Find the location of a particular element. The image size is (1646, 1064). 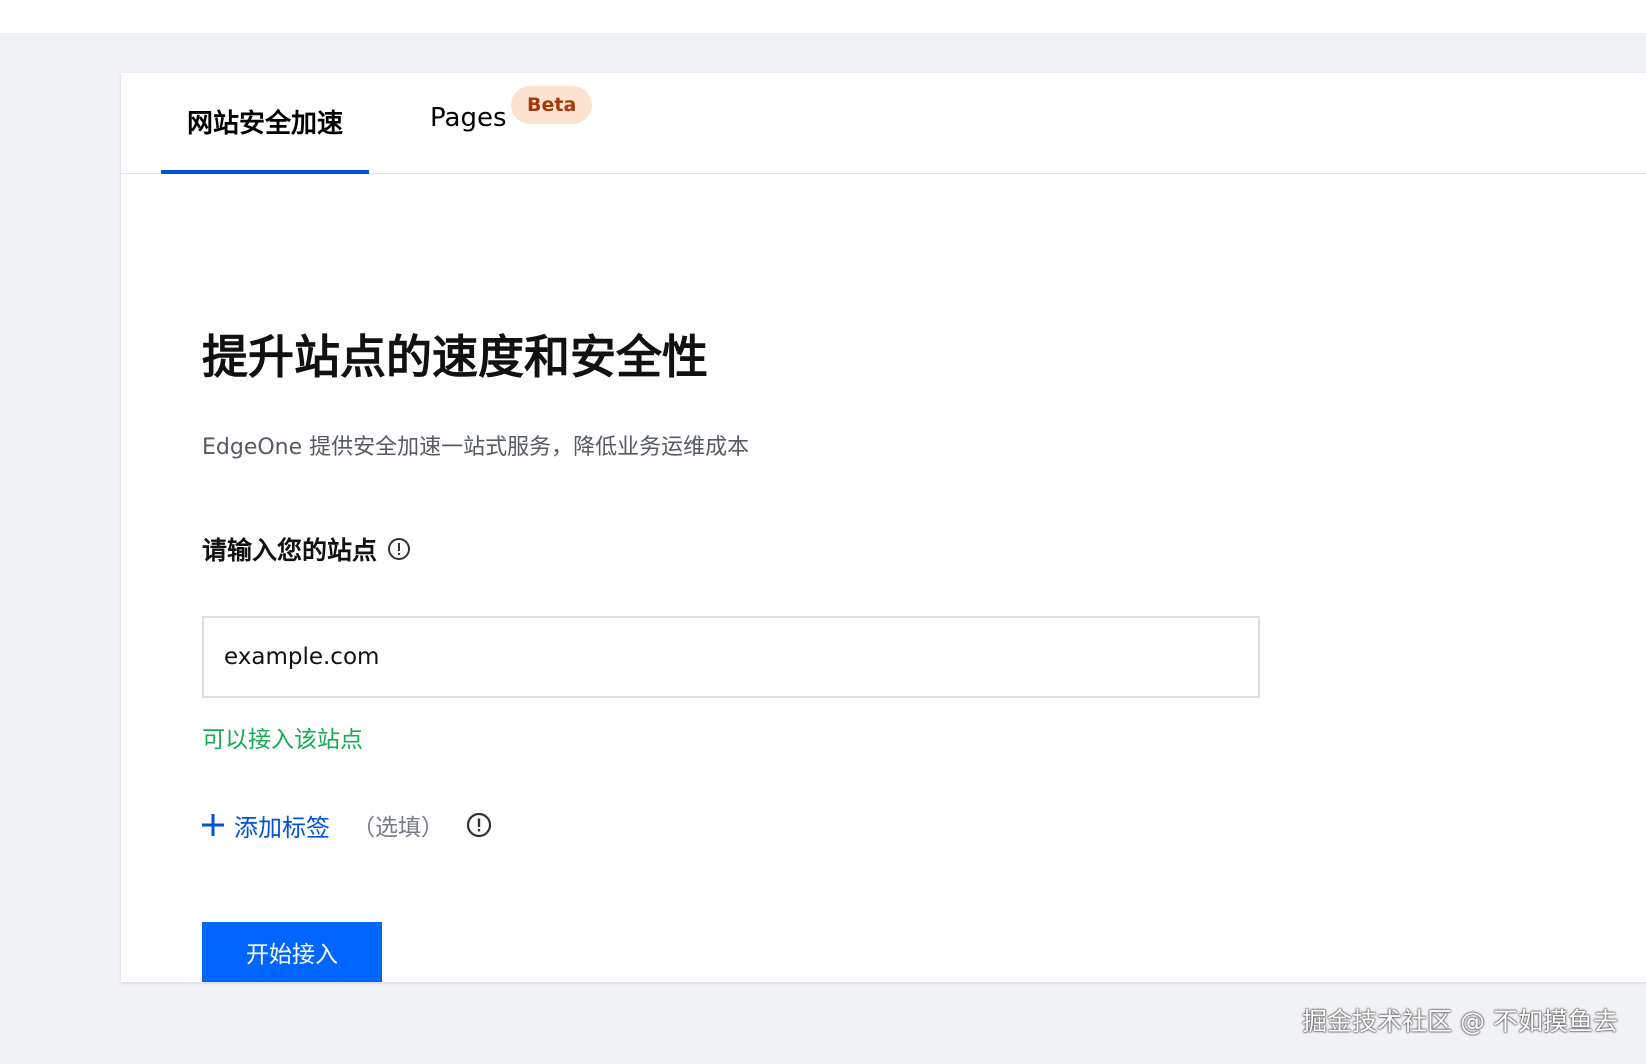

plus-icon is located at coordinates (213, 825).